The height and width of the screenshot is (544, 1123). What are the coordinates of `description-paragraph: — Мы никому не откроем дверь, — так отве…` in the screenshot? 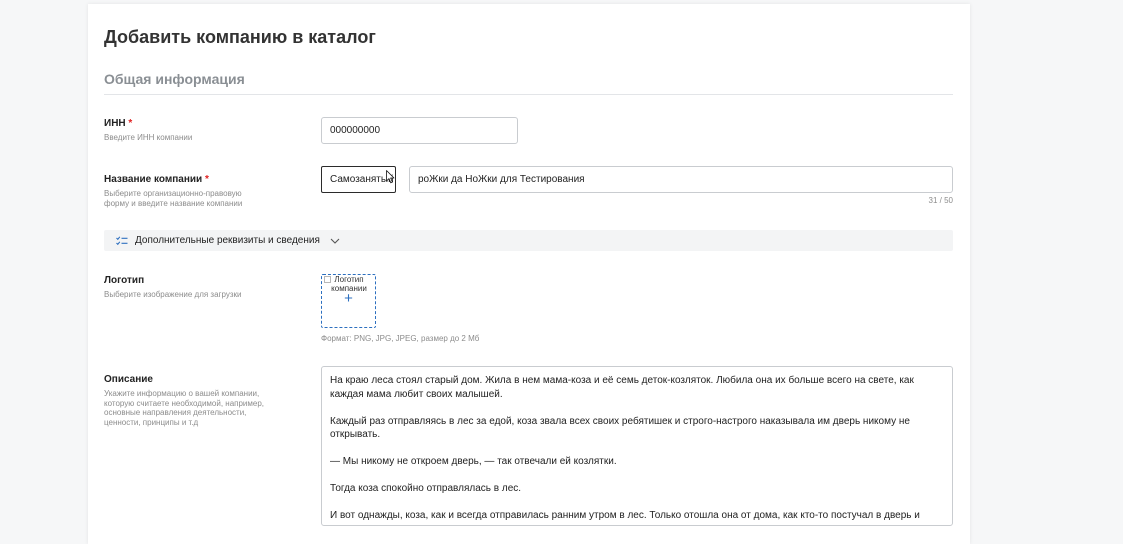 It's located at (473, 461).